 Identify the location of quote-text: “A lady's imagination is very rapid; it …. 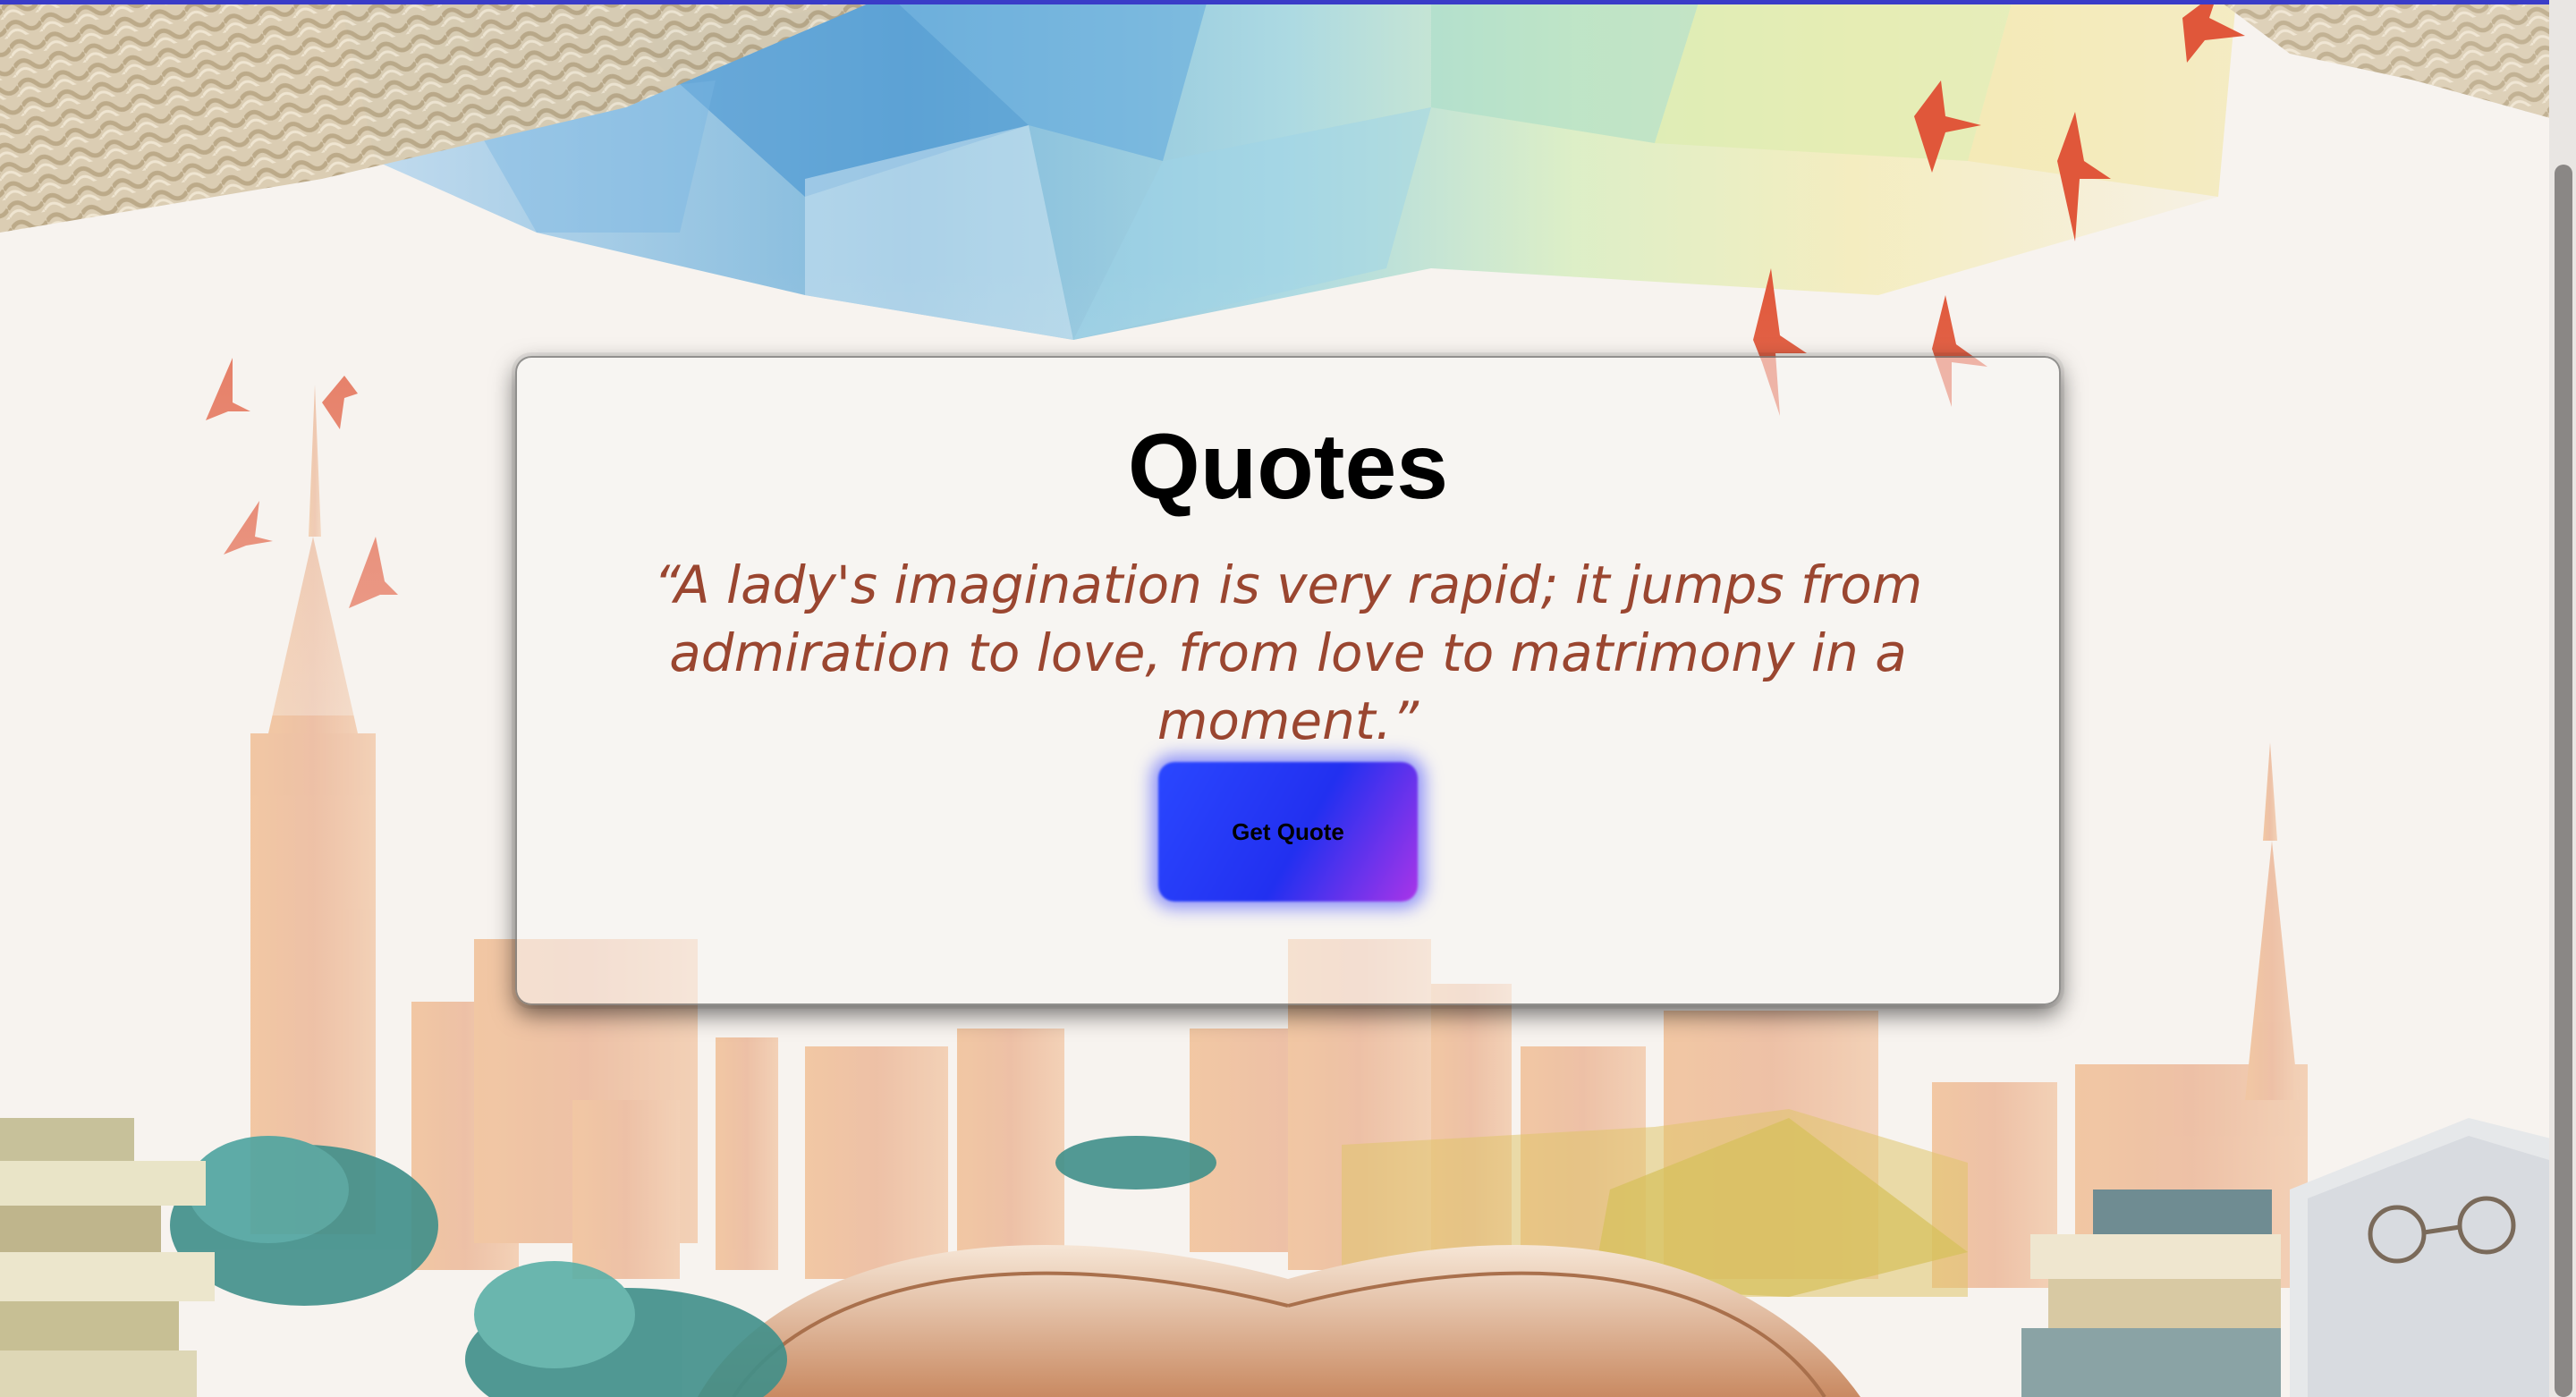
(1288, 653).